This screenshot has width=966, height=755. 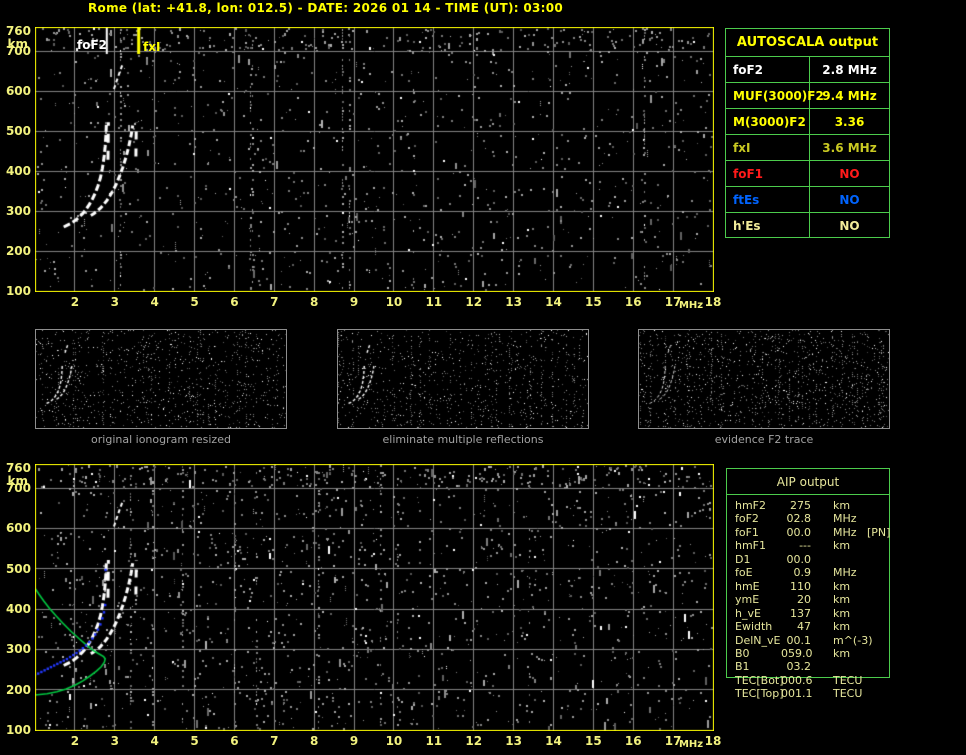 What do you see at coordinates (742, 667) in the screenshot?
I see `aip-parameter-label: B1` at bounding box center [742, 667].